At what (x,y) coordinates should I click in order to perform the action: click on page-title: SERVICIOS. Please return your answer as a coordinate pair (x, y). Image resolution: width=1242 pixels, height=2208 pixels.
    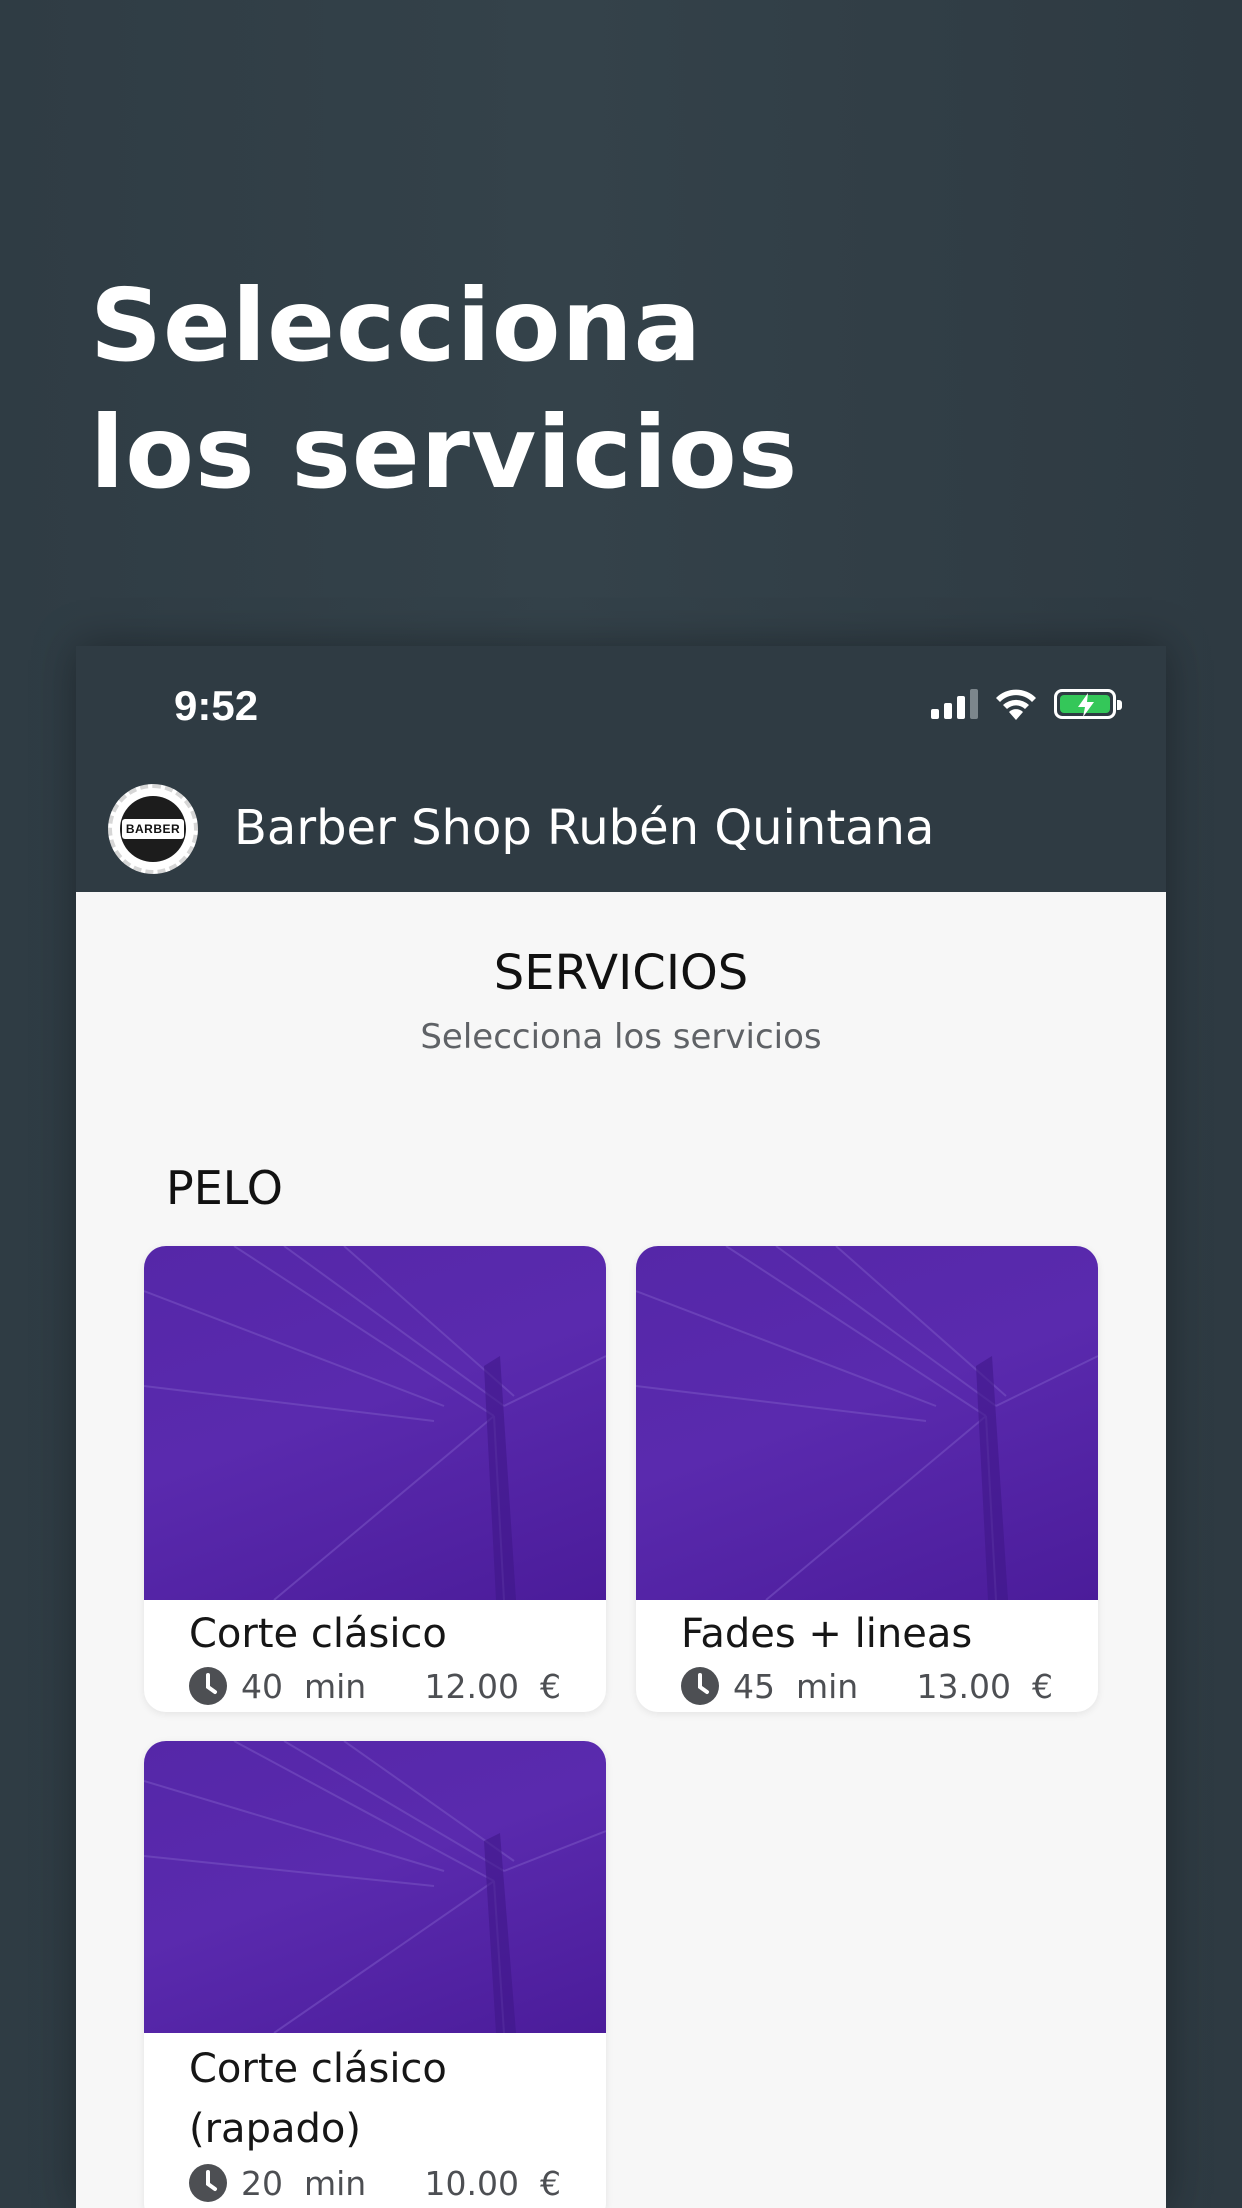
    Looking at the image, I should click on (621, 973).